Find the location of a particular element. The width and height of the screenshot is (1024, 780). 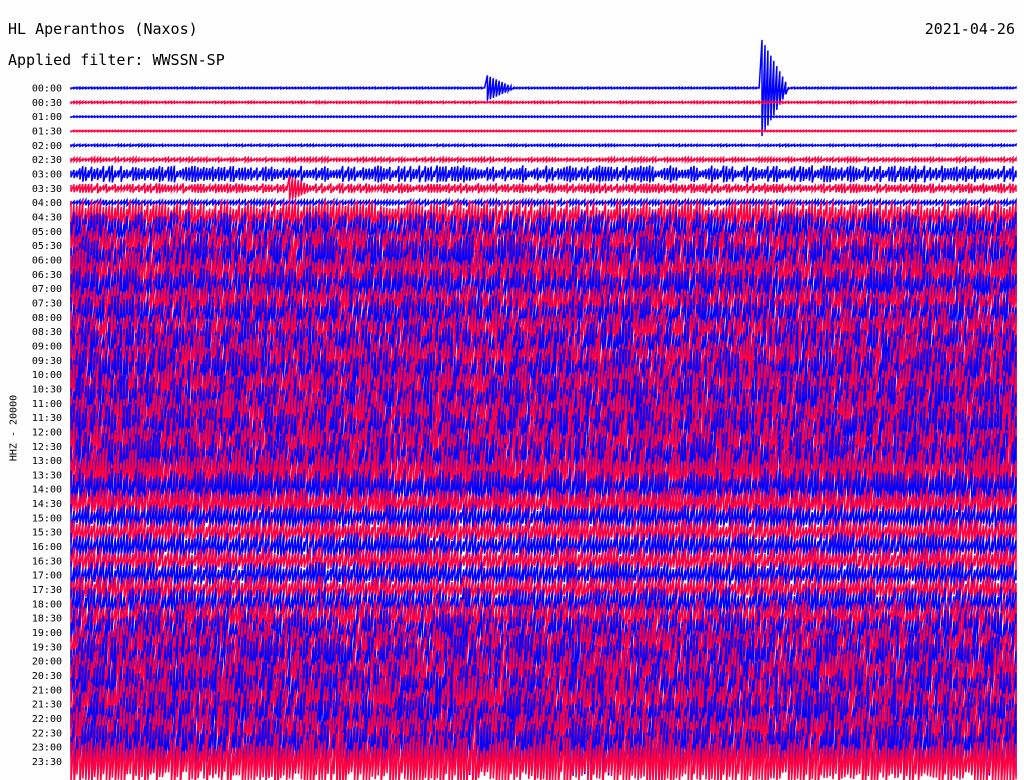

tick-label: 21:00 is located at coordinates (47, 690).